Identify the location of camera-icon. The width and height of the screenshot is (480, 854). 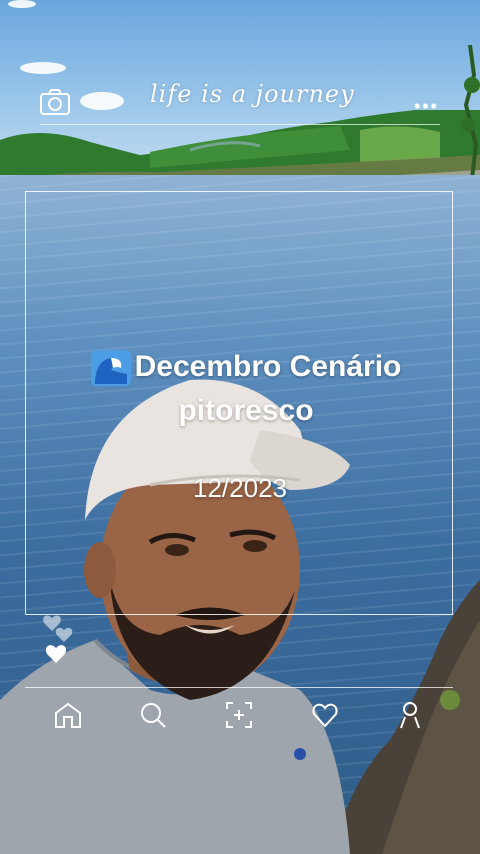
(55, 102).